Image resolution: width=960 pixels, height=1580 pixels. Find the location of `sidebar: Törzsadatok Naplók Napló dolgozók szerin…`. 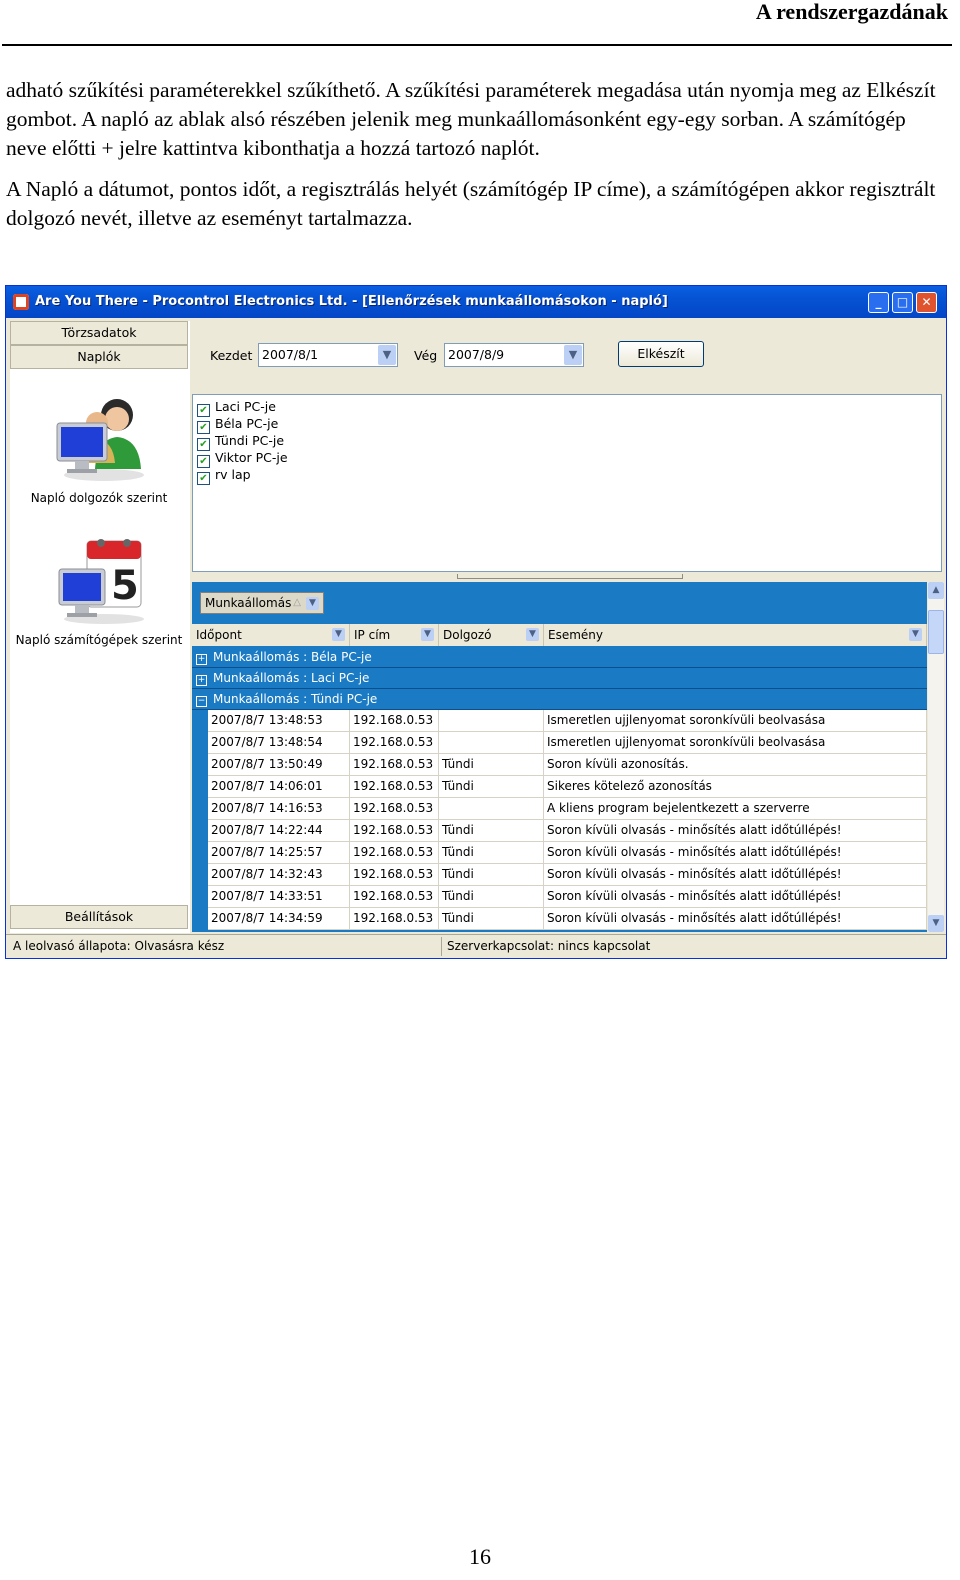

sidebar: Törzsadatok Naplók Napló dolgozók szerin… is located at coordinates (100, 627).